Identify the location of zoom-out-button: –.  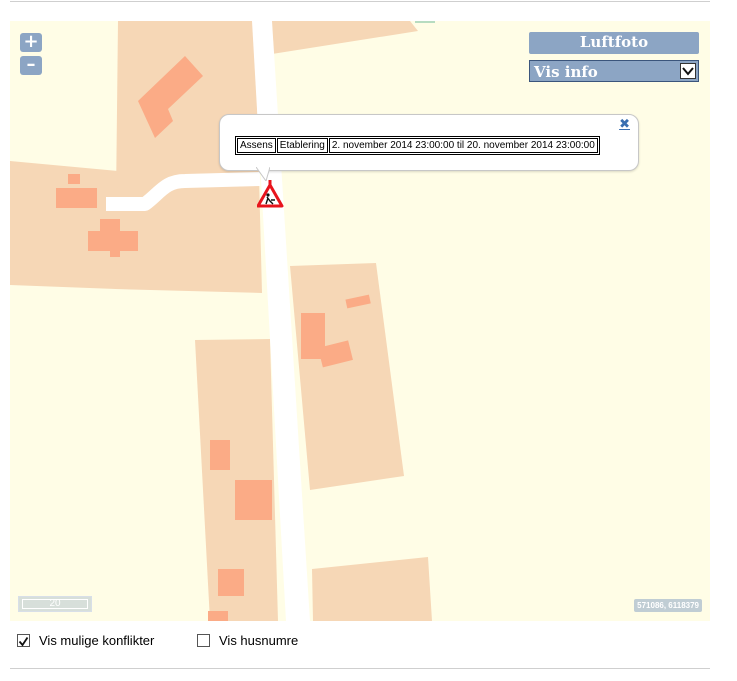
(31, 65).